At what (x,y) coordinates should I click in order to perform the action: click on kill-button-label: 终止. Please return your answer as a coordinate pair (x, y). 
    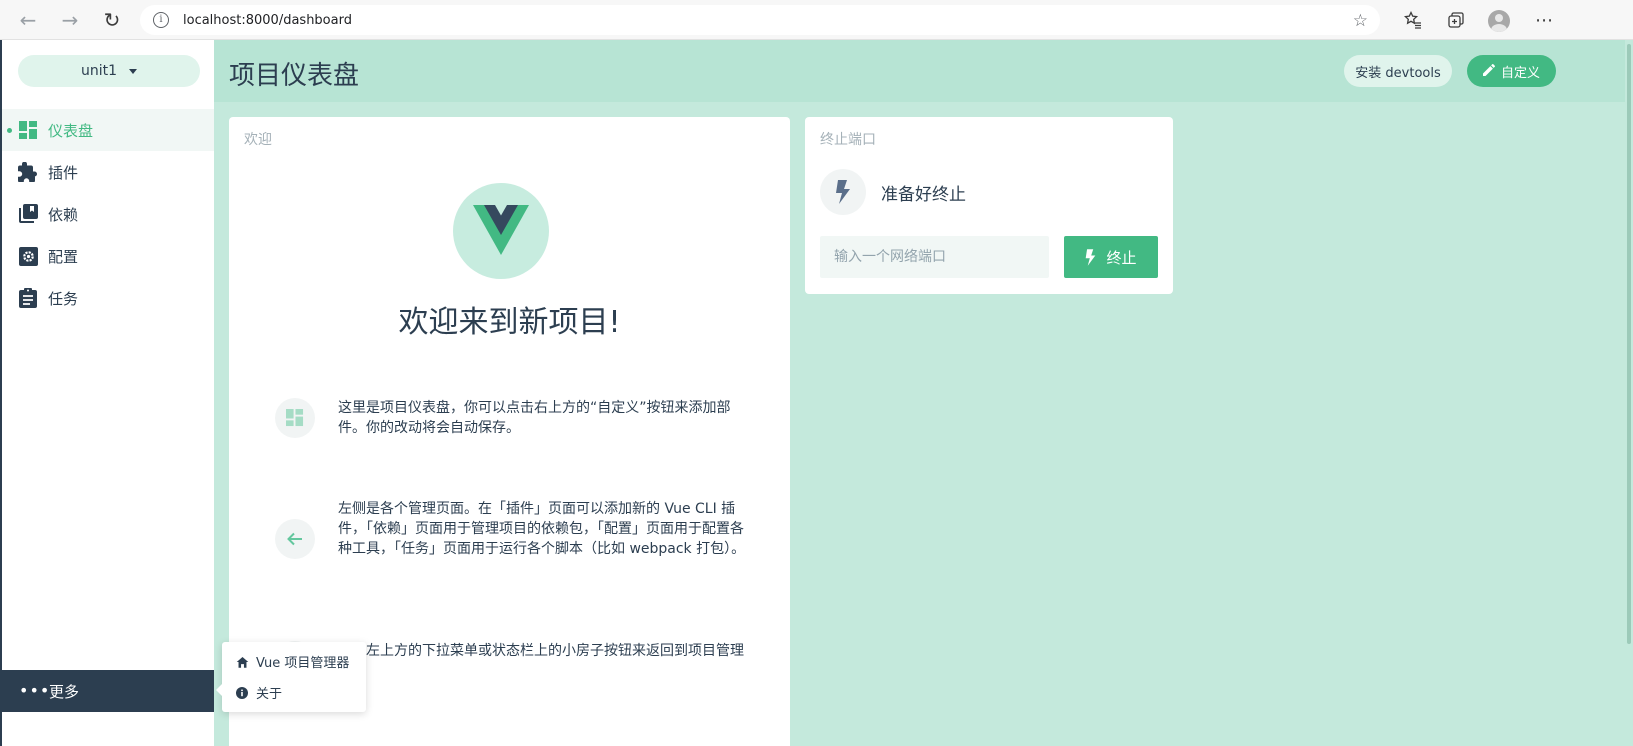
    Looking at the image, I should click on (1121, 257).